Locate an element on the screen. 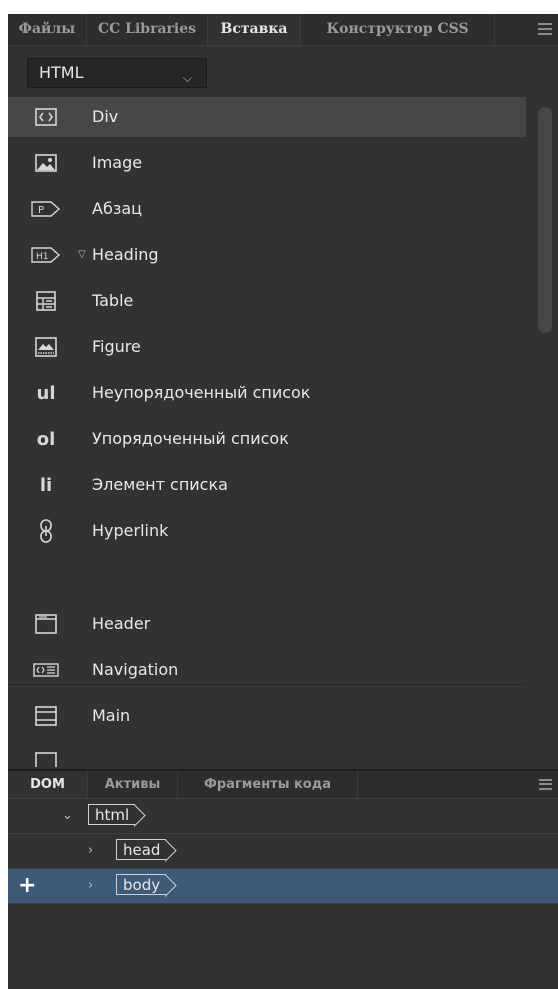  svg-text: P is located at coordinates (41, 210).